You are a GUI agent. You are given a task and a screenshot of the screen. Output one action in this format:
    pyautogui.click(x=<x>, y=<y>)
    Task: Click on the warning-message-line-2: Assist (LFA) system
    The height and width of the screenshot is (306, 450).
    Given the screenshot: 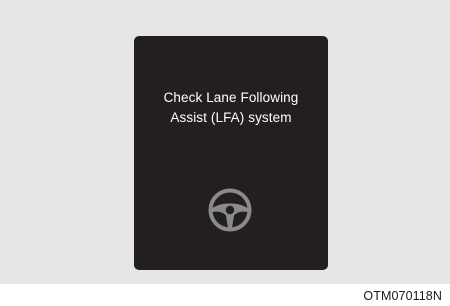 What is the action you would take?
    pyautogui.click(x=231, y=117)
    